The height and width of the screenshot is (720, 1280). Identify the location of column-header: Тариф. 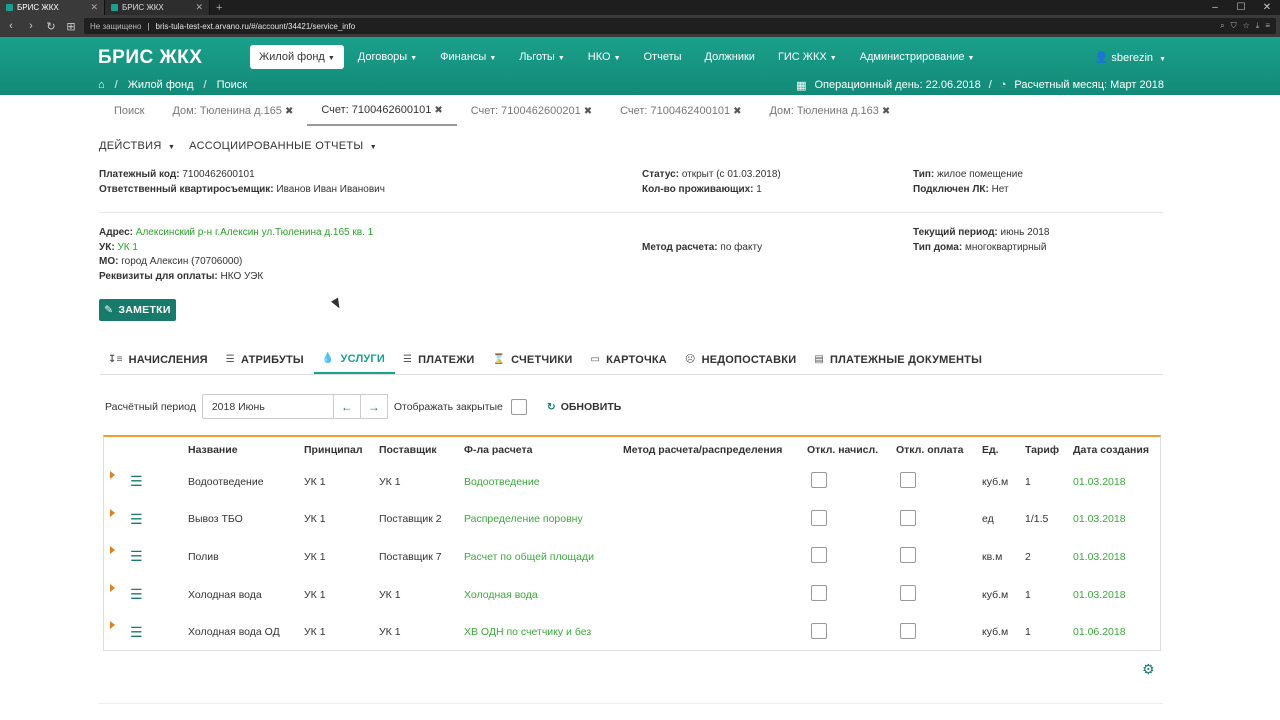
(1045, 450).